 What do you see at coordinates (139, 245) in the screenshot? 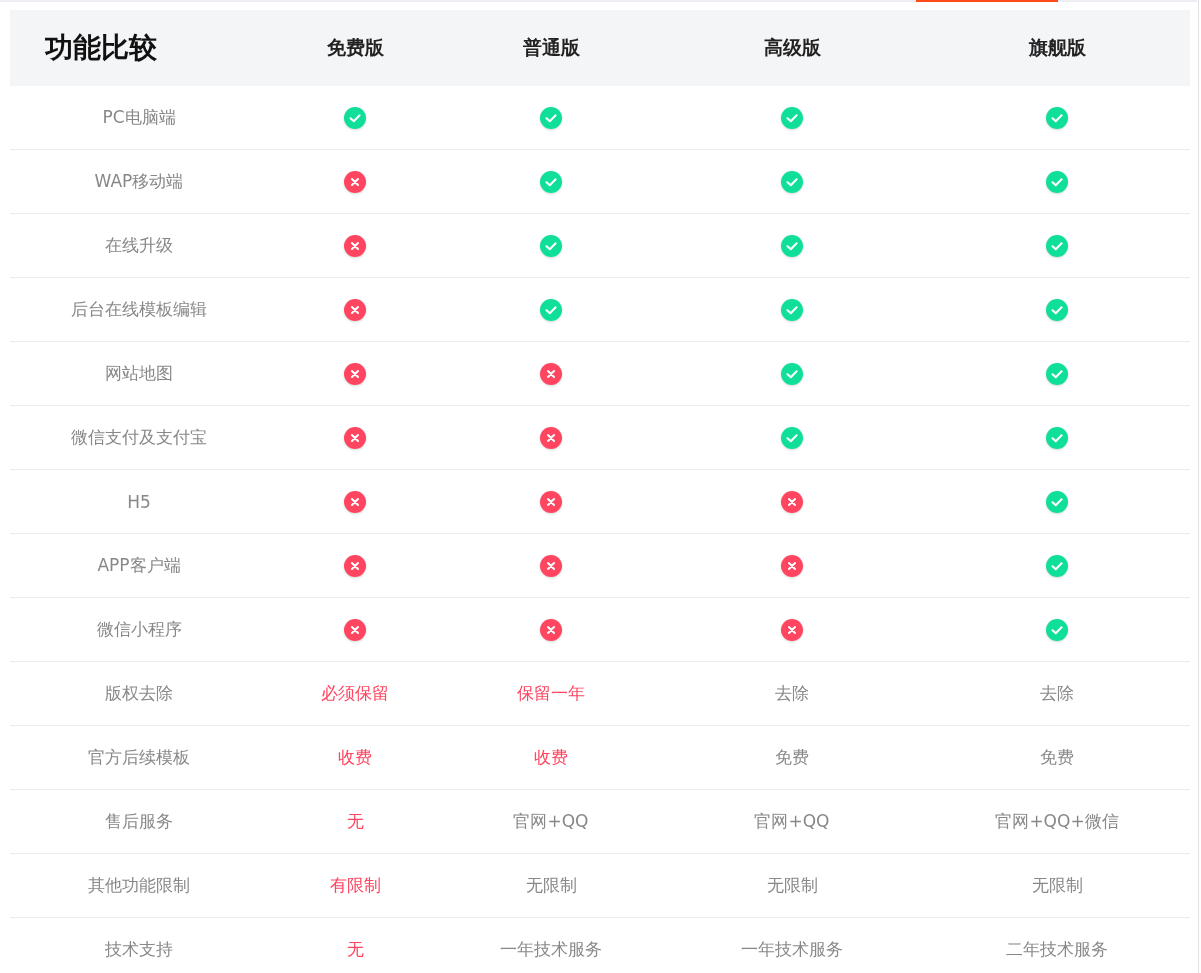
I see `feature-label: 在线升级` at bounding box center [139, 245].